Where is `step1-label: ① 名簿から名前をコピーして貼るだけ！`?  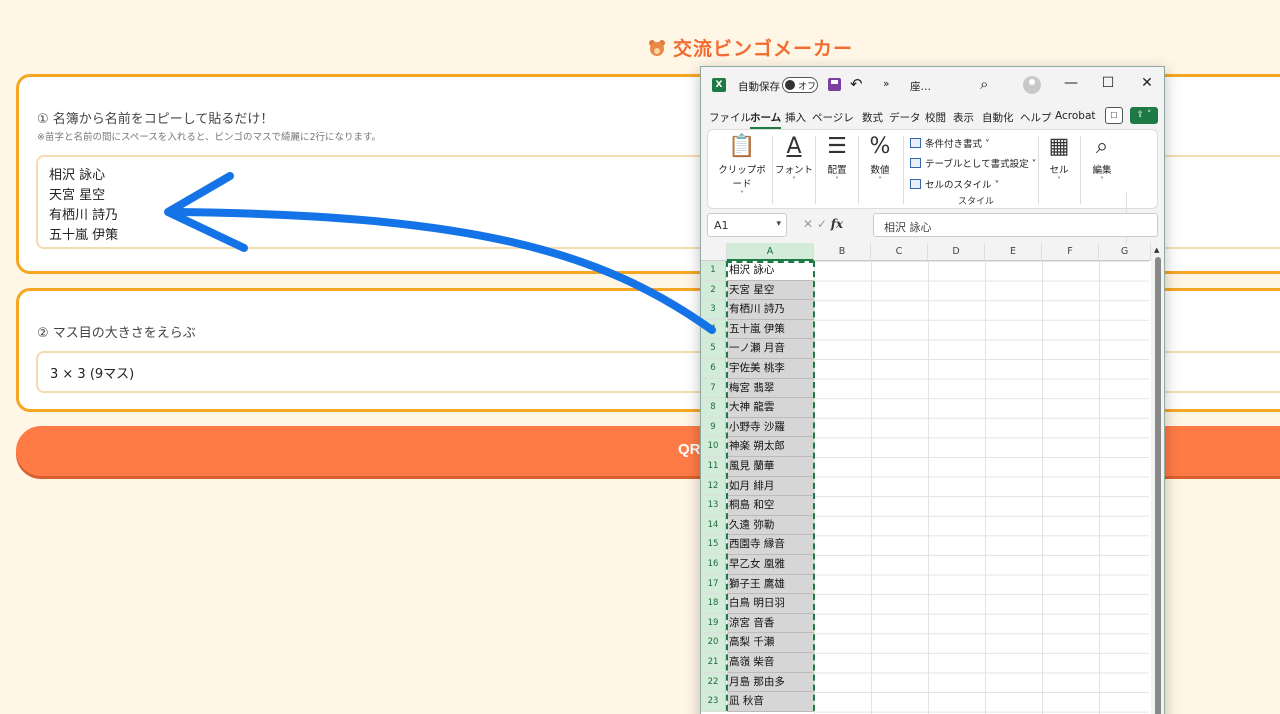 step1-label: ① 名簿から名前をコピーして貼るだけ！ is located at coordinates (155, 119).